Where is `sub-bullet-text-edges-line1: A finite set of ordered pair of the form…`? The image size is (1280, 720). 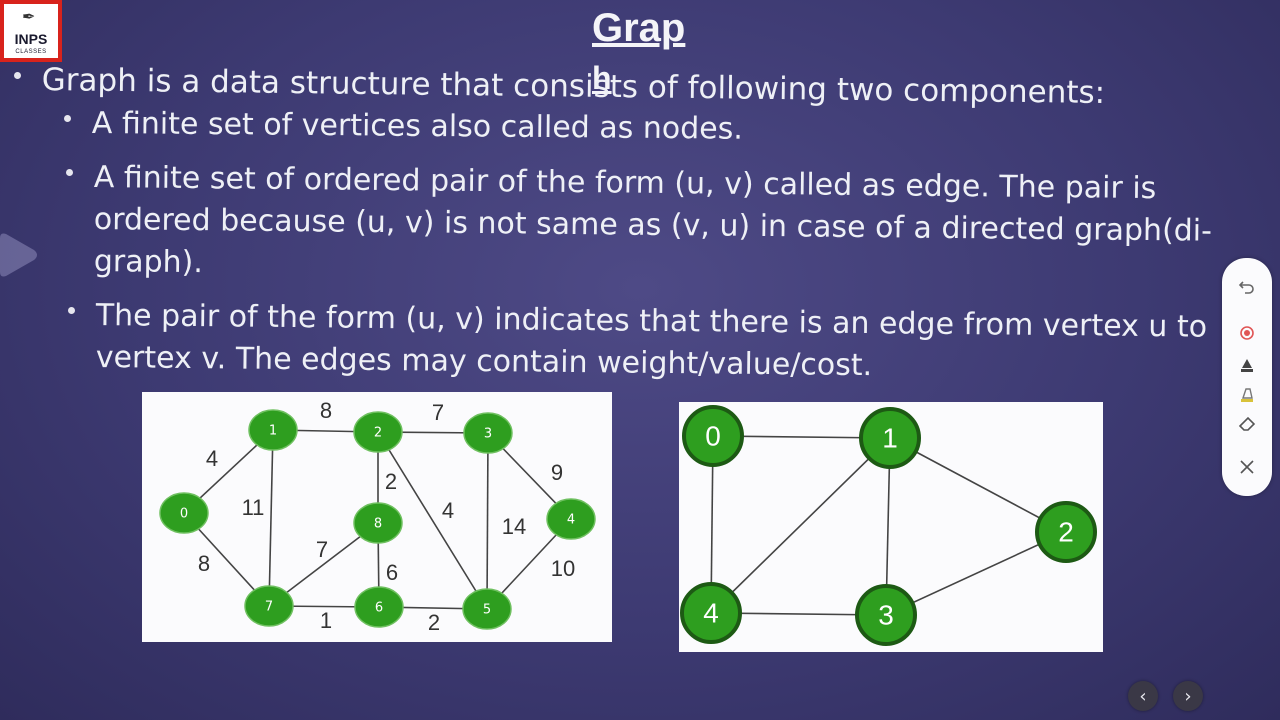 sub-bullet-text-edges-line1: A finite set of ordered pair of the form… is located at coordinates (625, 183).